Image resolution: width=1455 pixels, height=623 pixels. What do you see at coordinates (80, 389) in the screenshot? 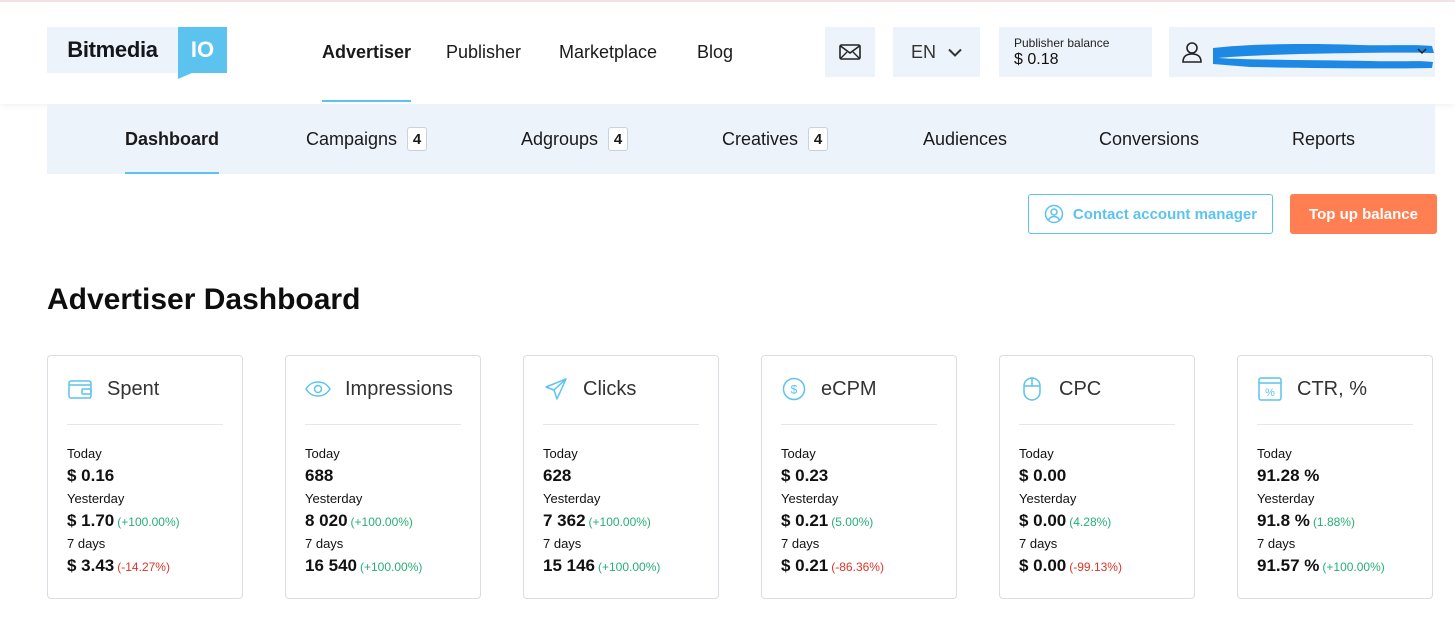
I see `wallet-icon` at bounding box center [80, 389].